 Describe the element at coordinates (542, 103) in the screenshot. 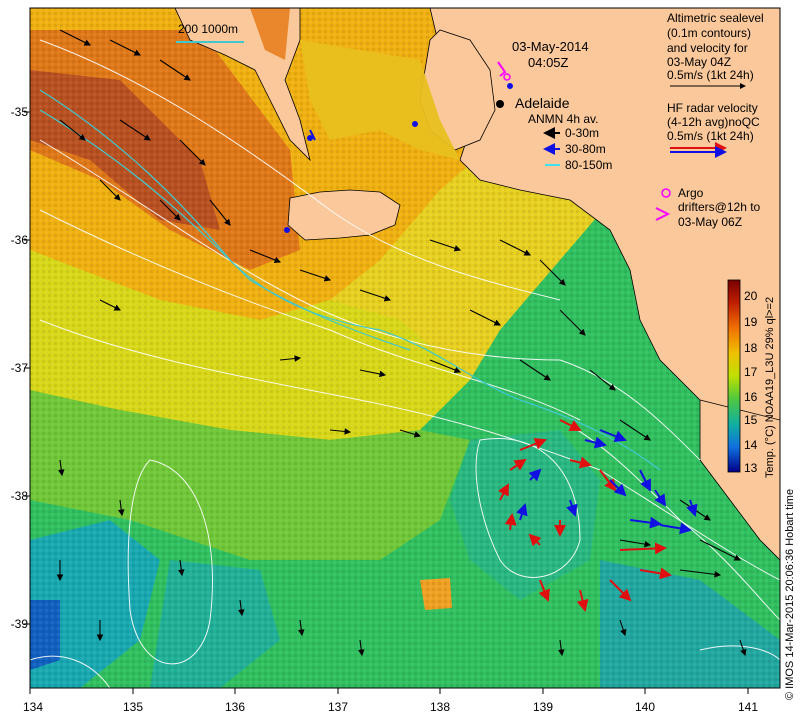

I see `city-label: Adelaide` at that location.